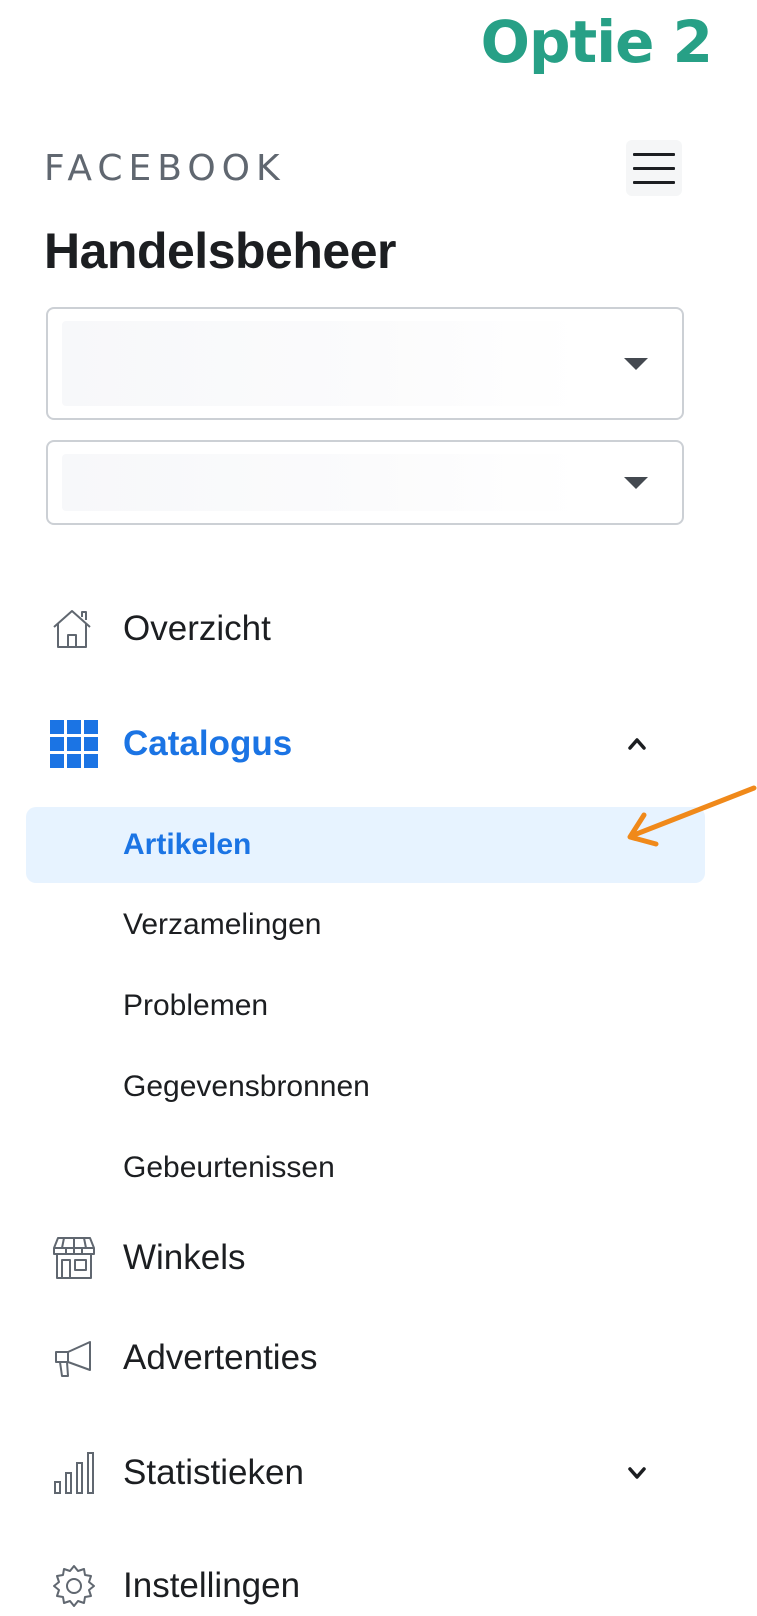  I want to click on sub-item-problems: Problemen, so click(378, 1006).